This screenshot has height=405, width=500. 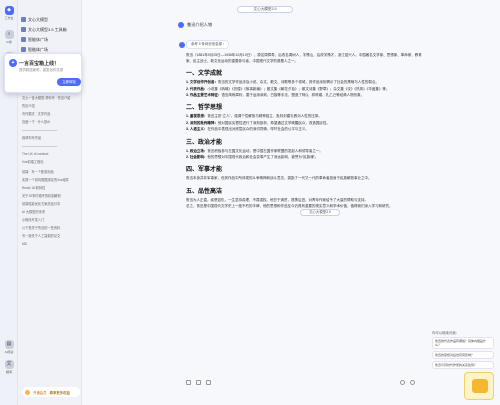 What do you see at coordinates (50, 19) in the screenshot?
I see `sidebar-item-chat: 文心大模型` at bounding box center [50, 19].